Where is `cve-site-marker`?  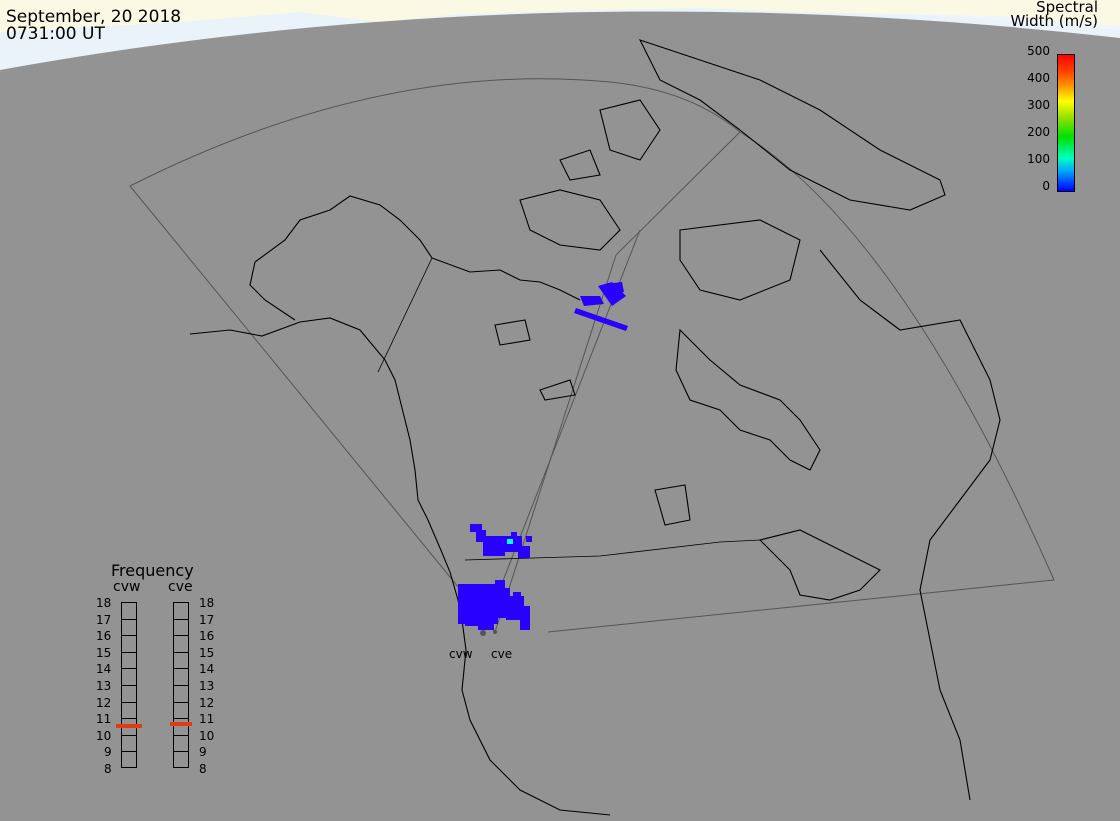
cve-site-marker is located at coordinates (495, 632).